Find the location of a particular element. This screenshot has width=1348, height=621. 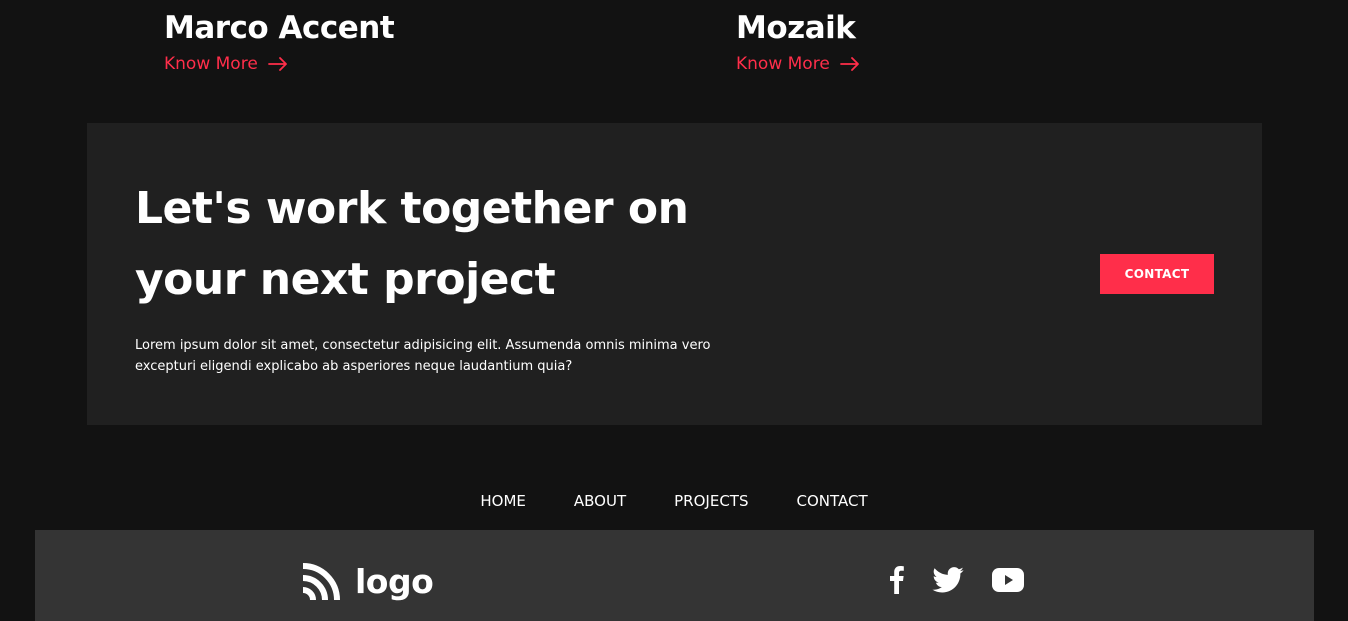

project-card-marco-accent: Marco Accent Know More is located at coordinates (279, 42).